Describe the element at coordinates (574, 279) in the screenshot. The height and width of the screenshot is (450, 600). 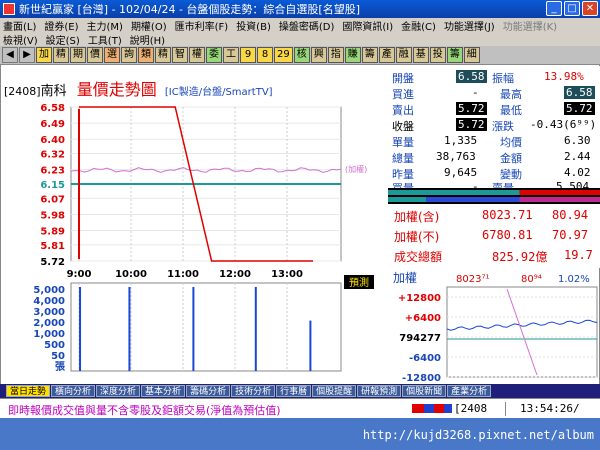
I see `mini-chart-pct: 1.02%` at that location.